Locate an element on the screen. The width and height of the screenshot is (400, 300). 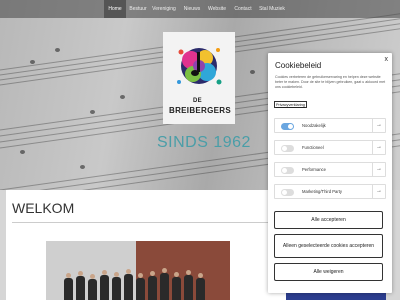
nav-item-website: Website is located at coordinates (217, 9).